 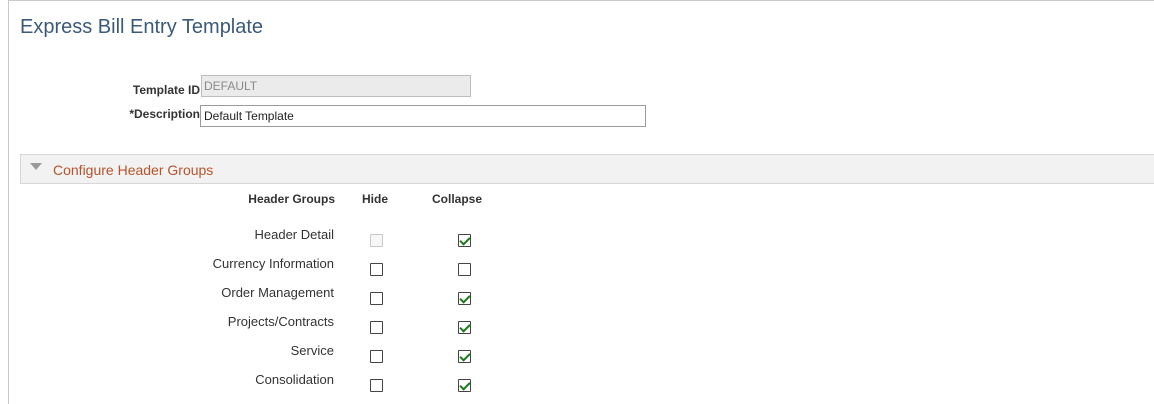 I want to click on row-label: Service, so click(x=312, y=350).